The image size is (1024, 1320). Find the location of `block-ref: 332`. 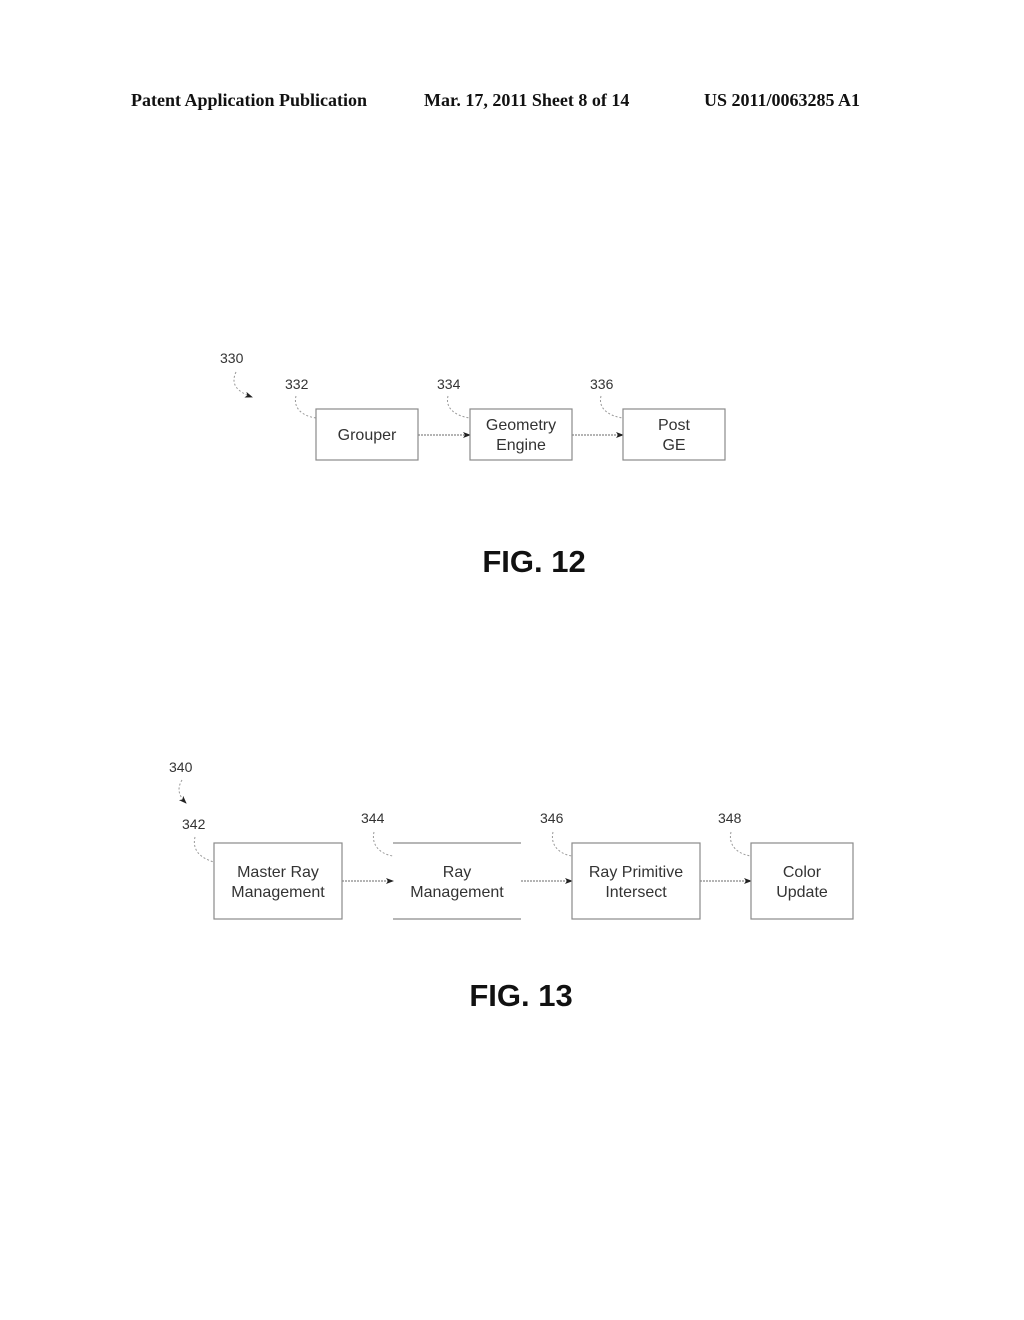

block-ref: 332 is located at coordinates (297, 384).